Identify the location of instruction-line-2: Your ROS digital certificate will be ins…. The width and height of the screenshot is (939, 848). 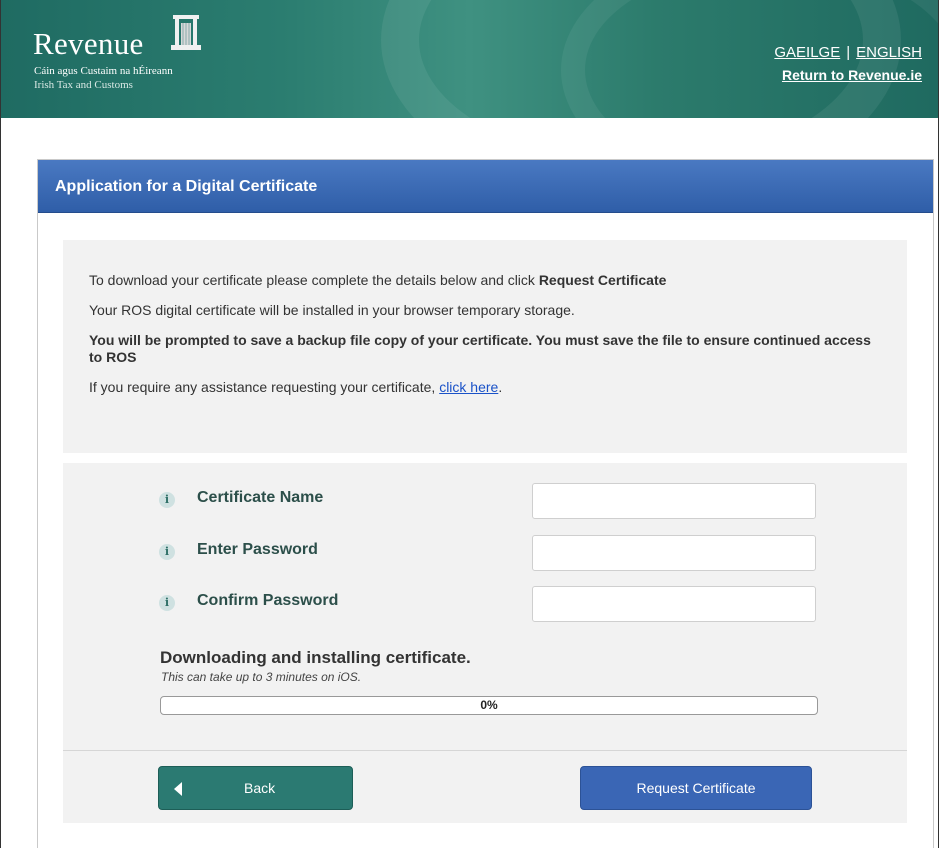
(332, 310).